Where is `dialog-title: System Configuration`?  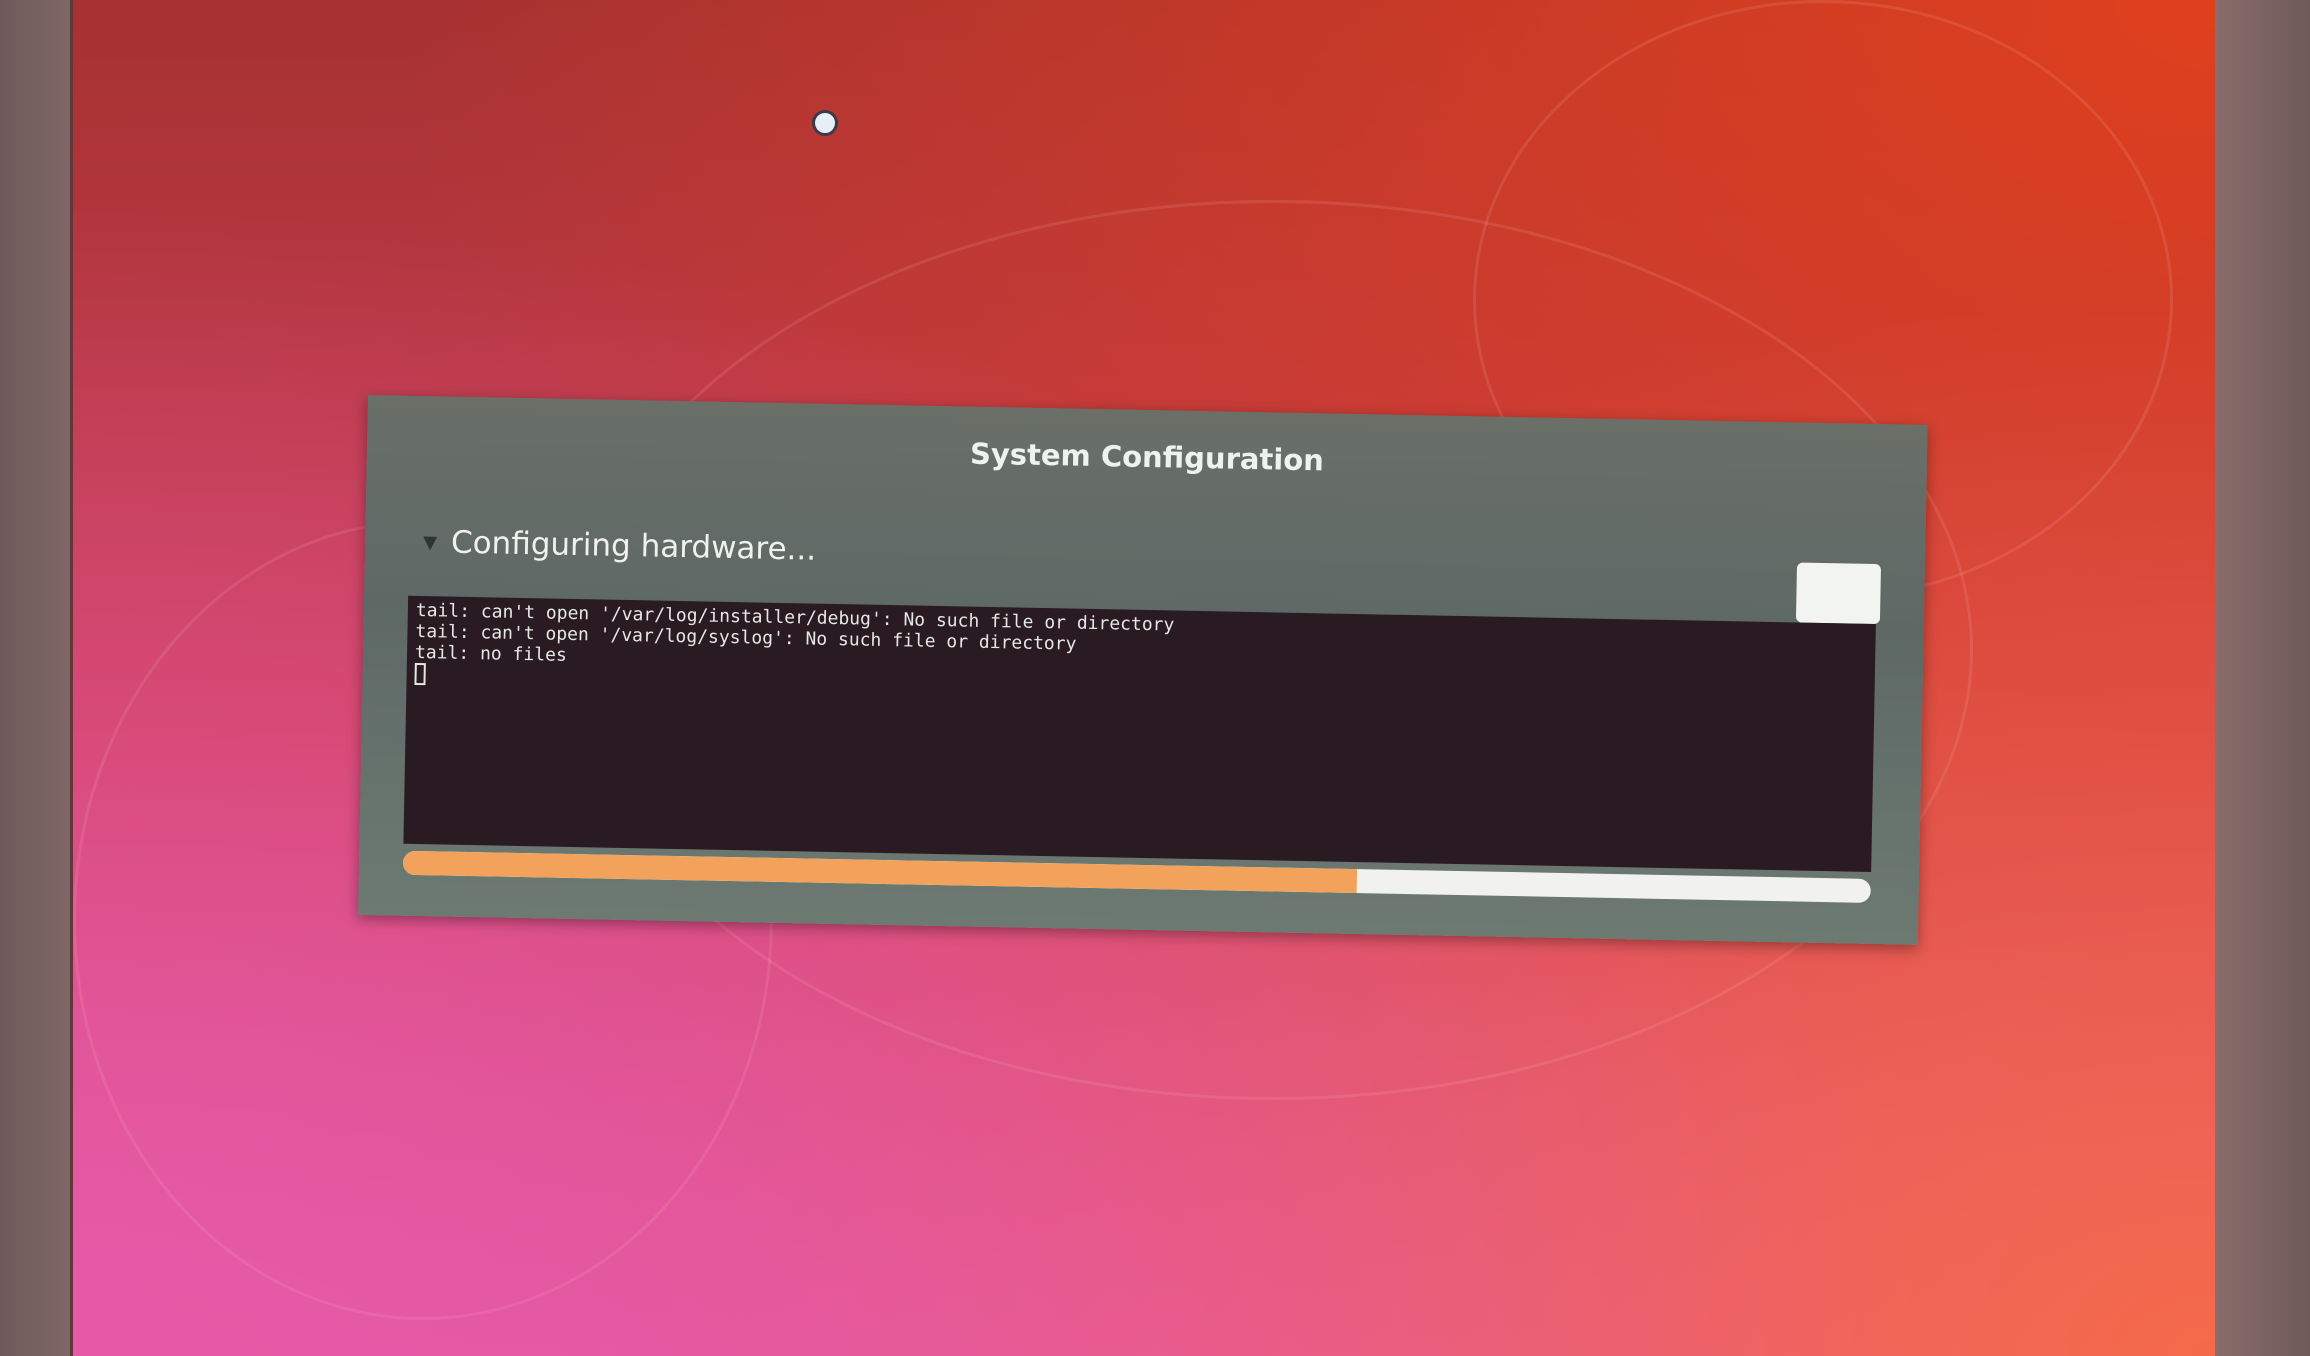 dialog-title: System Configuration is located at coordinates (1147, 457).